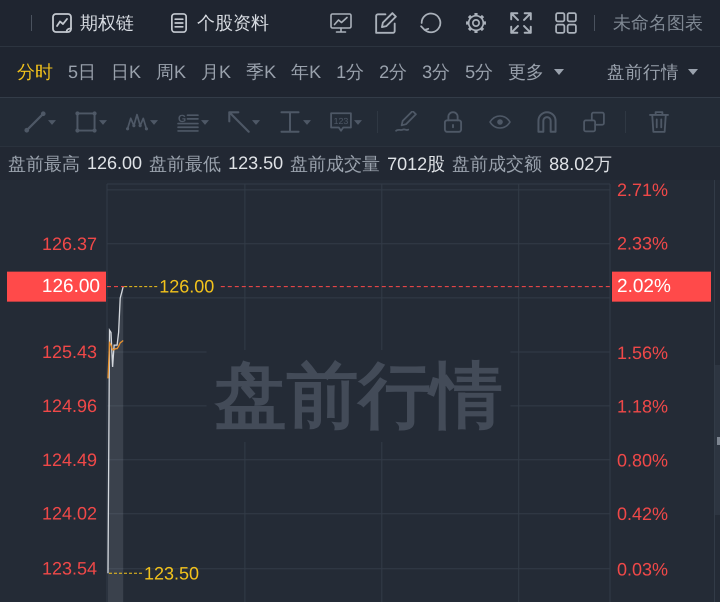 This screenshot has height=602, width=720. Describe the element at coordinates (406, 122) in the screenshot. I see `pencil-icon` at that location.